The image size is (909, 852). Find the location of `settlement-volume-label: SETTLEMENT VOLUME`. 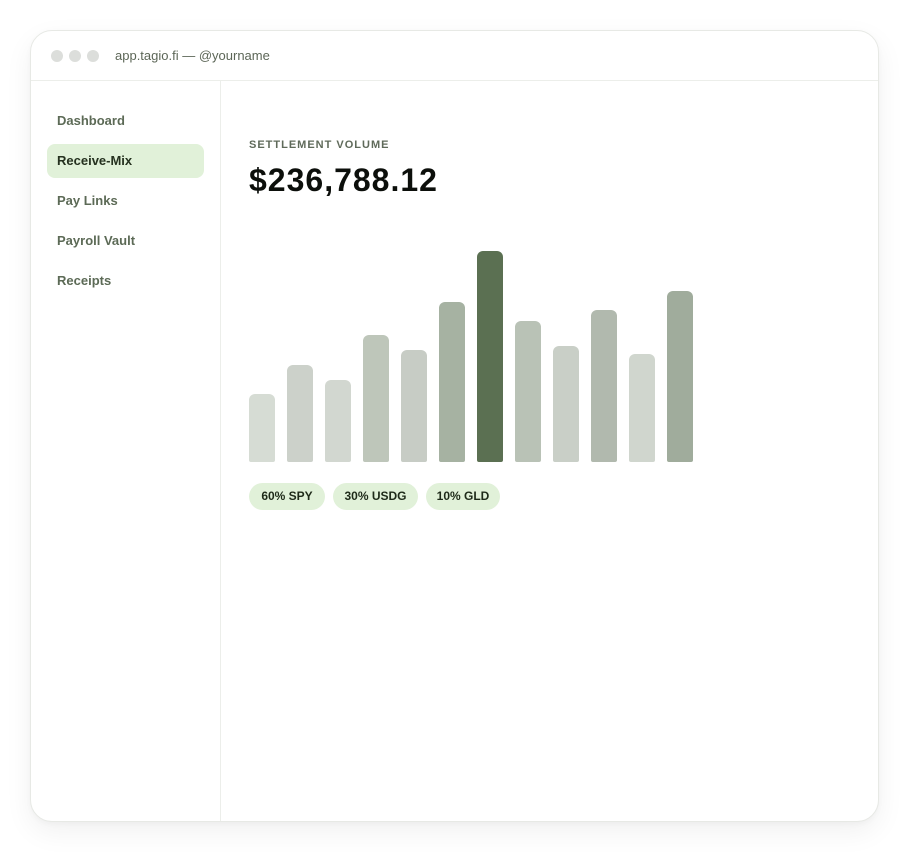

settlement-volume-label: SETTLEMENT VOLUME is located at coordinates (319, 145).